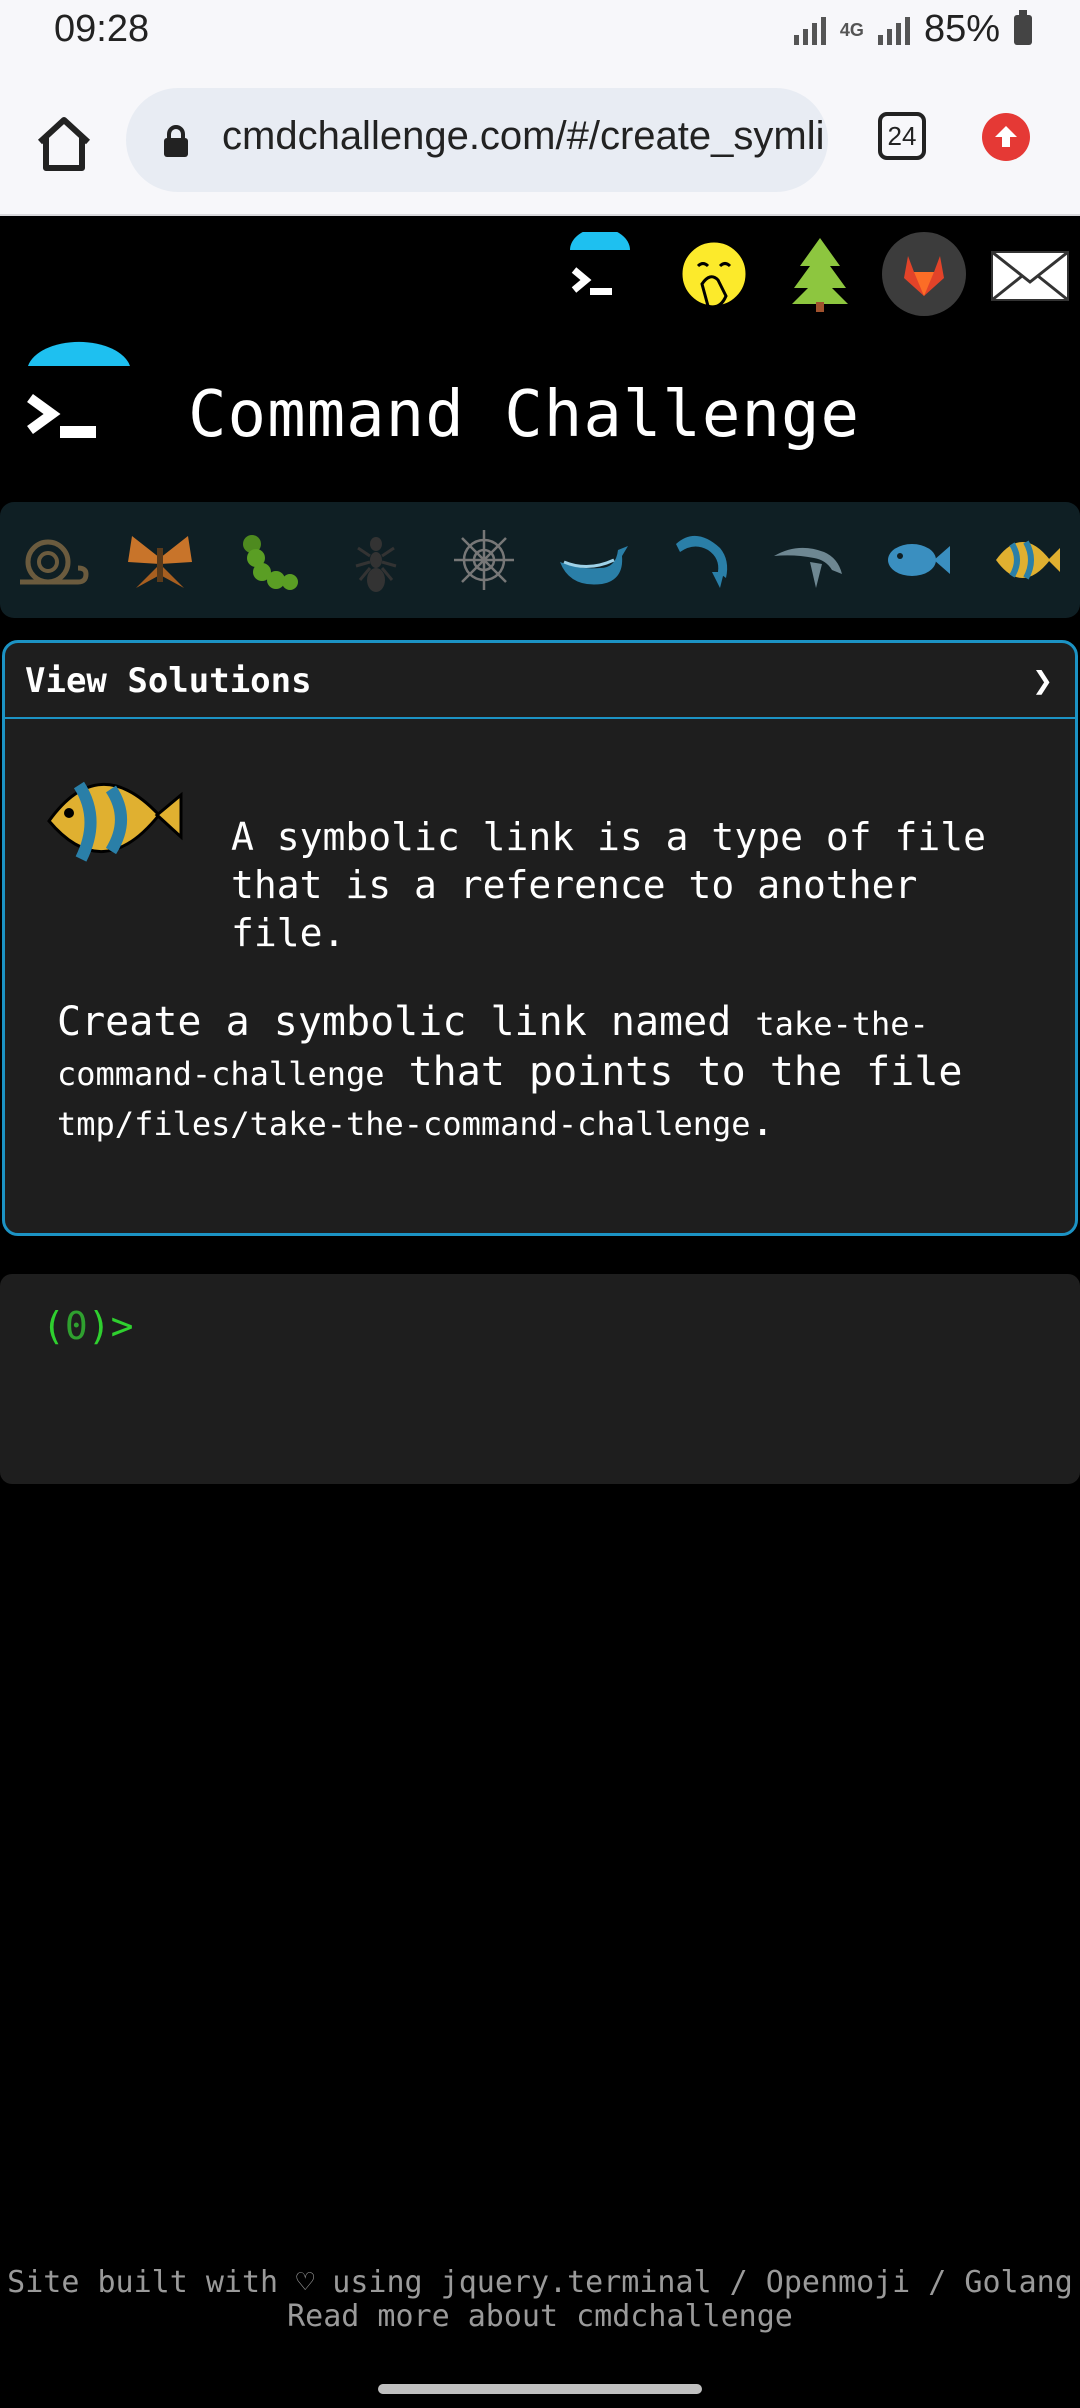 This screenshot has height=2408, width=1080. What do you see at coordinates (700, 560) in the screenshot?
I see `dolphin-jump-icon` at bounding box center [700, 560].